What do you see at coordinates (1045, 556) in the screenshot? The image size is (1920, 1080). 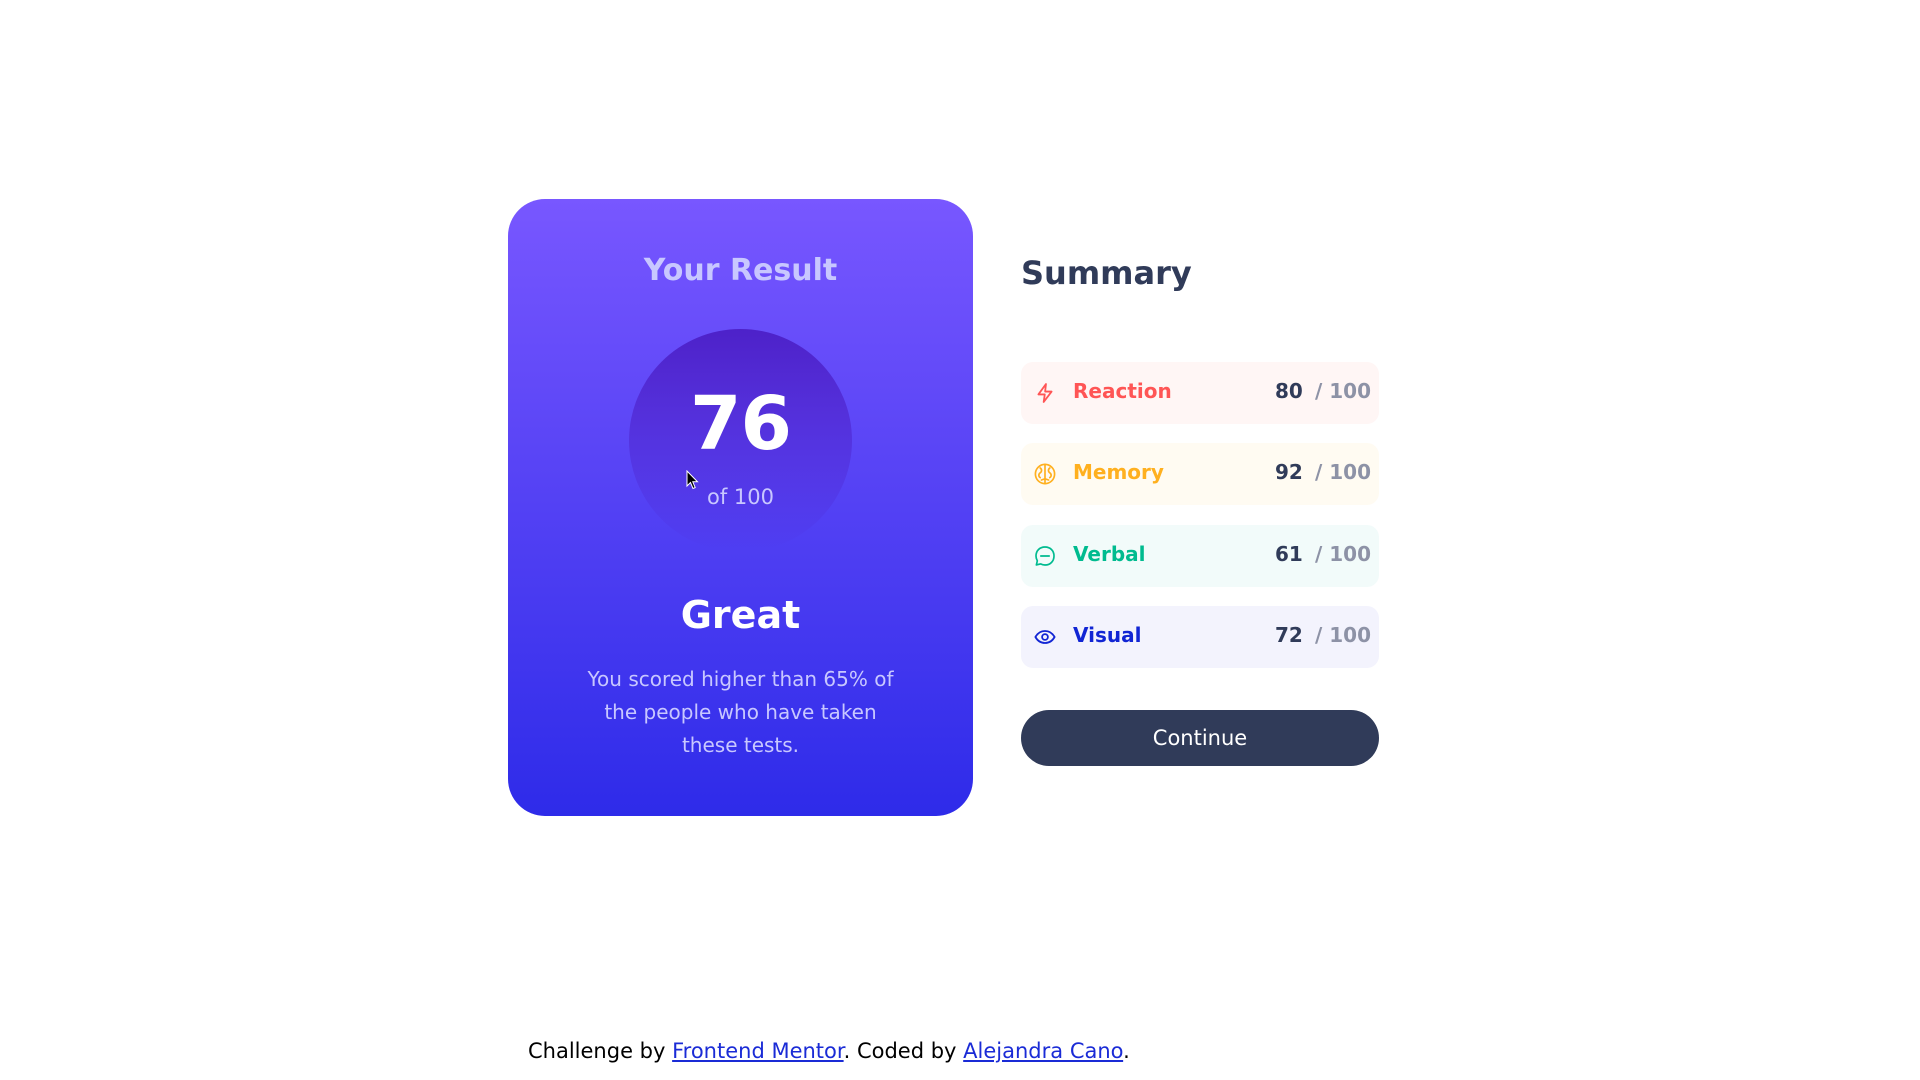 I see `speech-bubble-icon` at bounding box center [1045, 556].